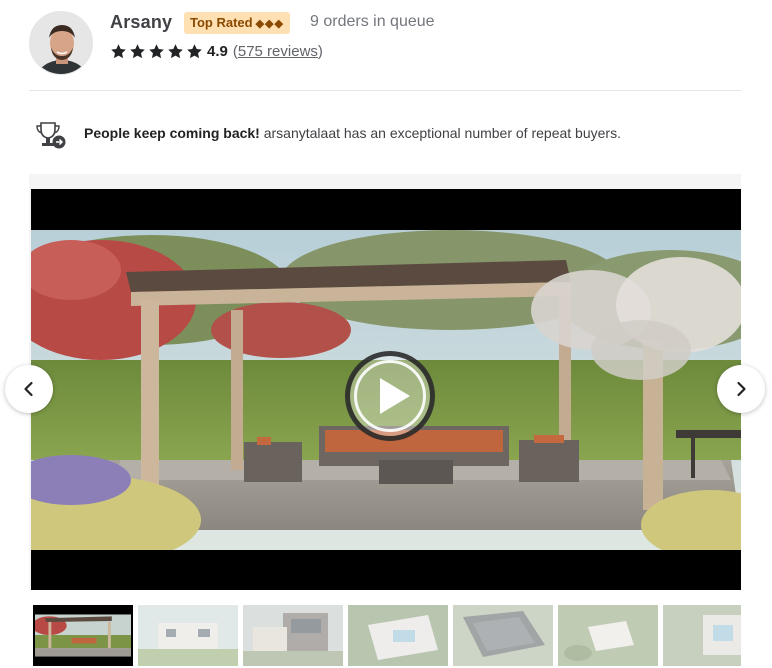 The image size is (772, 668). I want to click on banner-bold-text: People keep coming back!, so click(172, 133).